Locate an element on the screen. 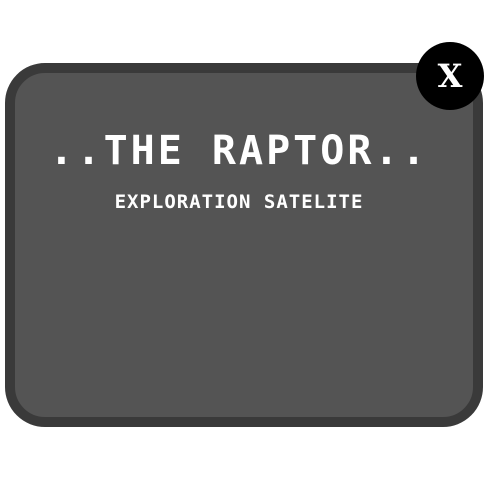  dialog-title: ..THE RAPTOR.. is located at coordinates (239, 151).